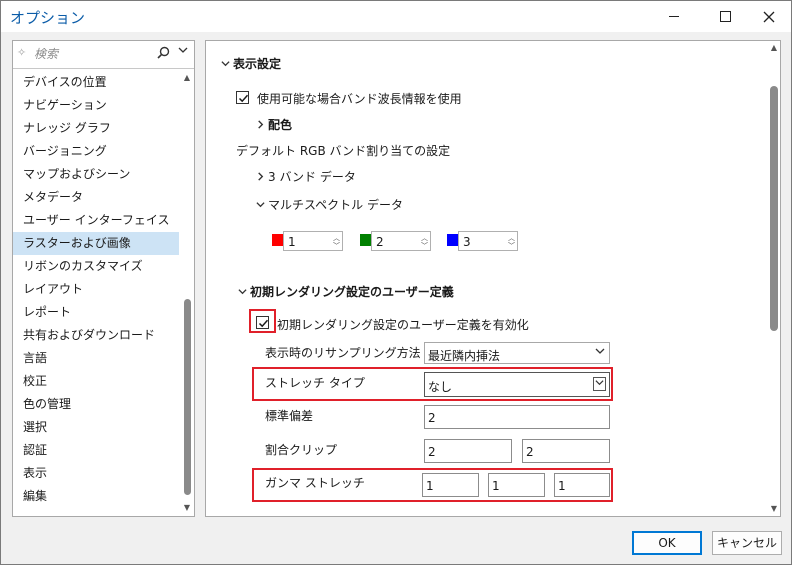  What do you see at coordinates (467, 242) in the screenshot?
I see `blue-band-value: 3` at bounding box center [467, 242].